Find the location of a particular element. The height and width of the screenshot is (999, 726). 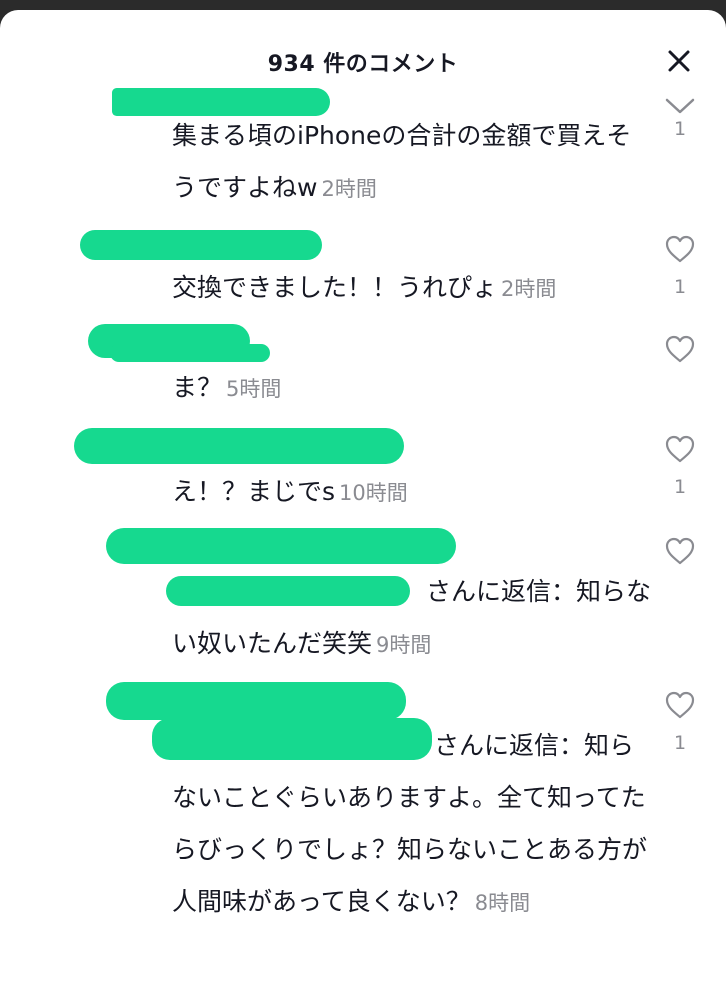

comment-text: え！？まじでs 10時間 is located at coordinates (290, 491).